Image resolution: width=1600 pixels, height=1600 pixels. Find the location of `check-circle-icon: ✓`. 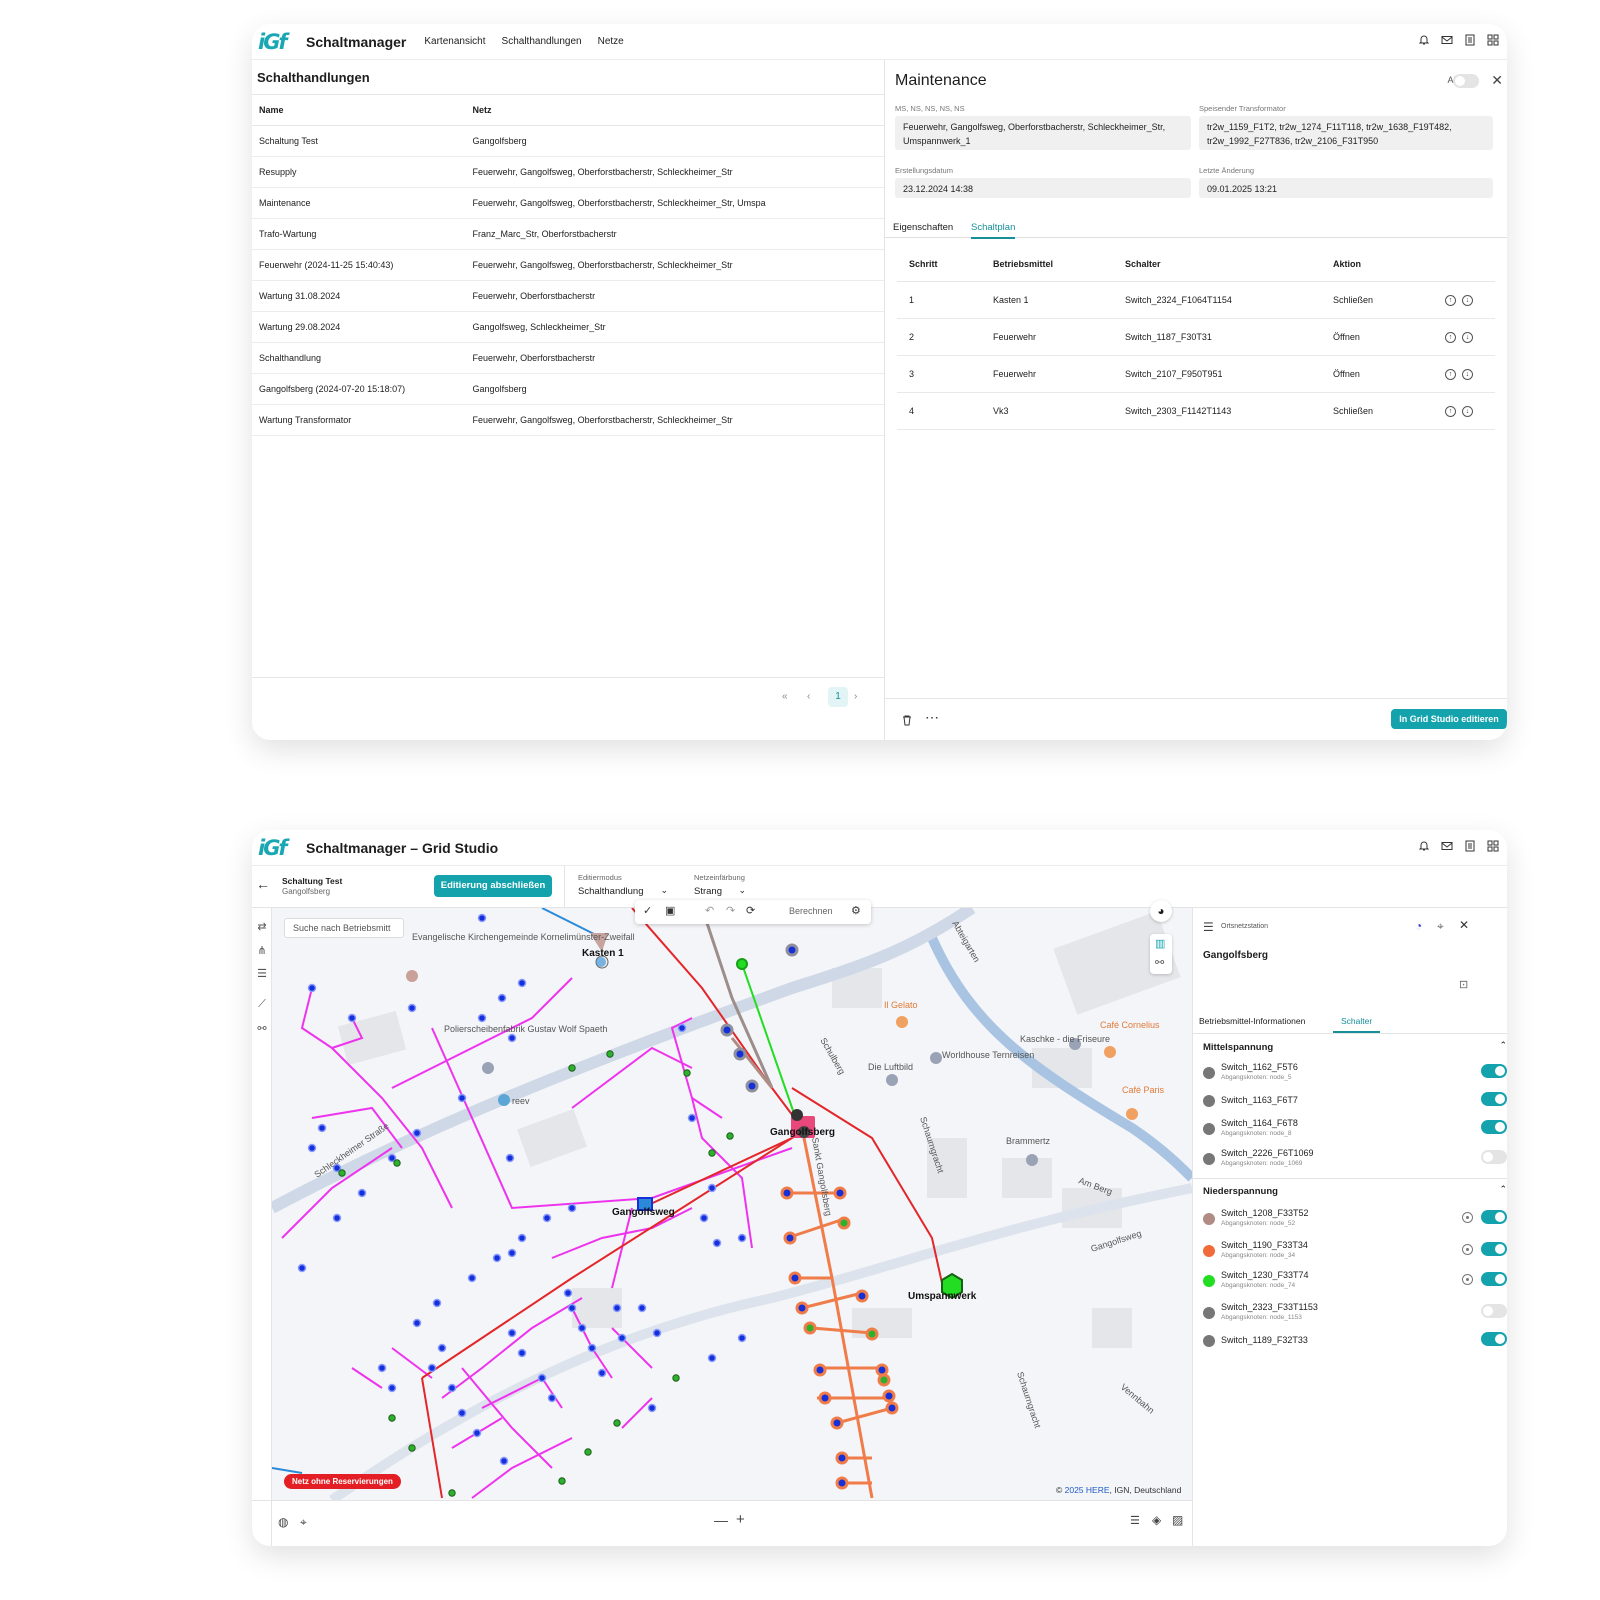

check-circle-icon: ✓ is located at coordinates (647, 910).